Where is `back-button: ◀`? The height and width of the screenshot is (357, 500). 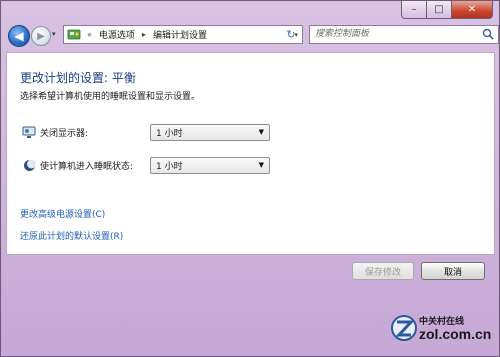 back-button: ◀ is located at coordinates (19, 36).